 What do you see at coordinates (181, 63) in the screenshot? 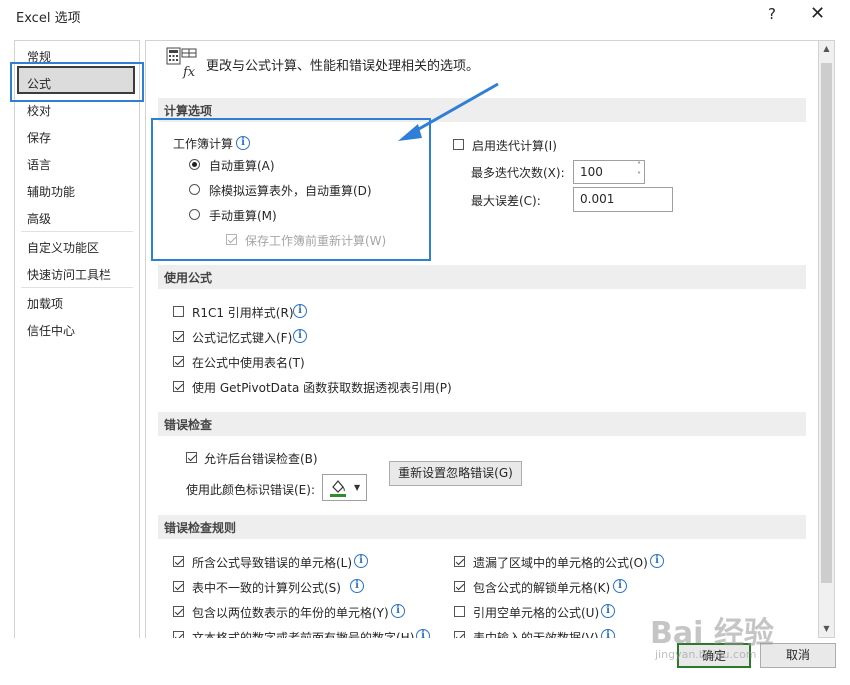
I see `formula-icon: fx` at bounding box center [181, 63].